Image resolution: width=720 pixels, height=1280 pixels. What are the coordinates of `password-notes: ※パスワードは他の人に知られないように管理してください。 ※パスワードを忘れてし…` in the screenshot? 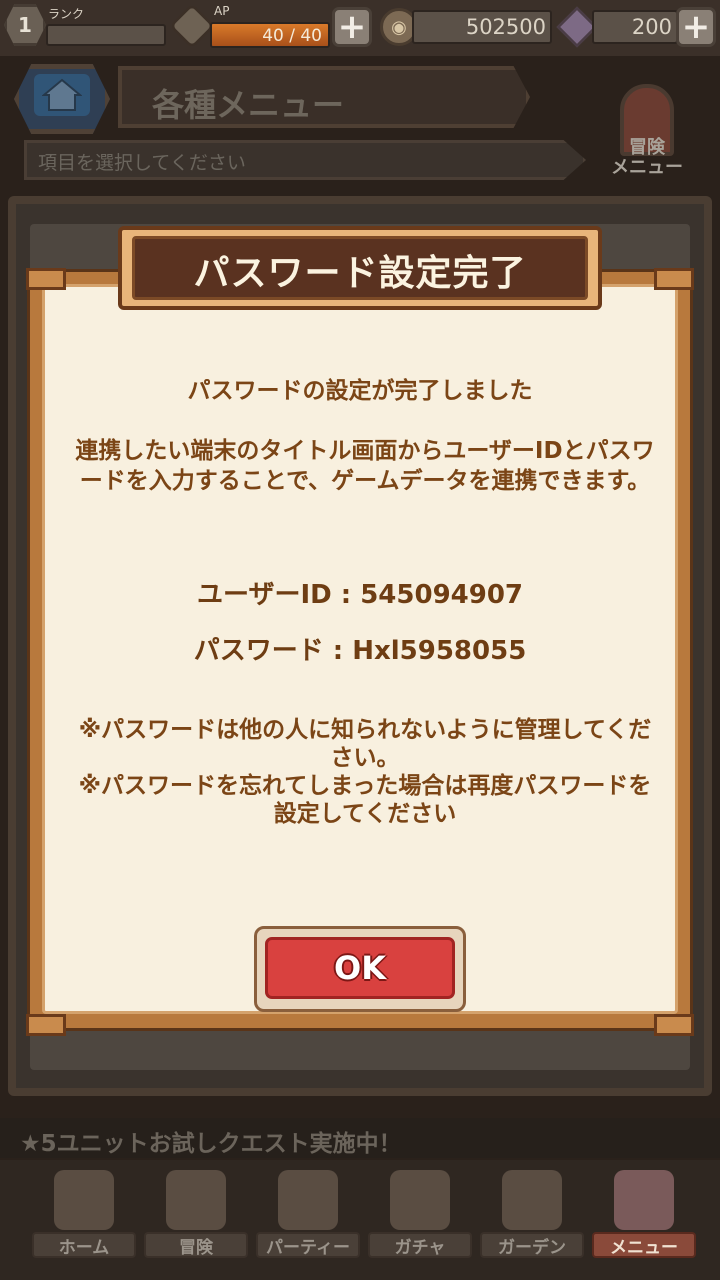 It's located at (365, 772).